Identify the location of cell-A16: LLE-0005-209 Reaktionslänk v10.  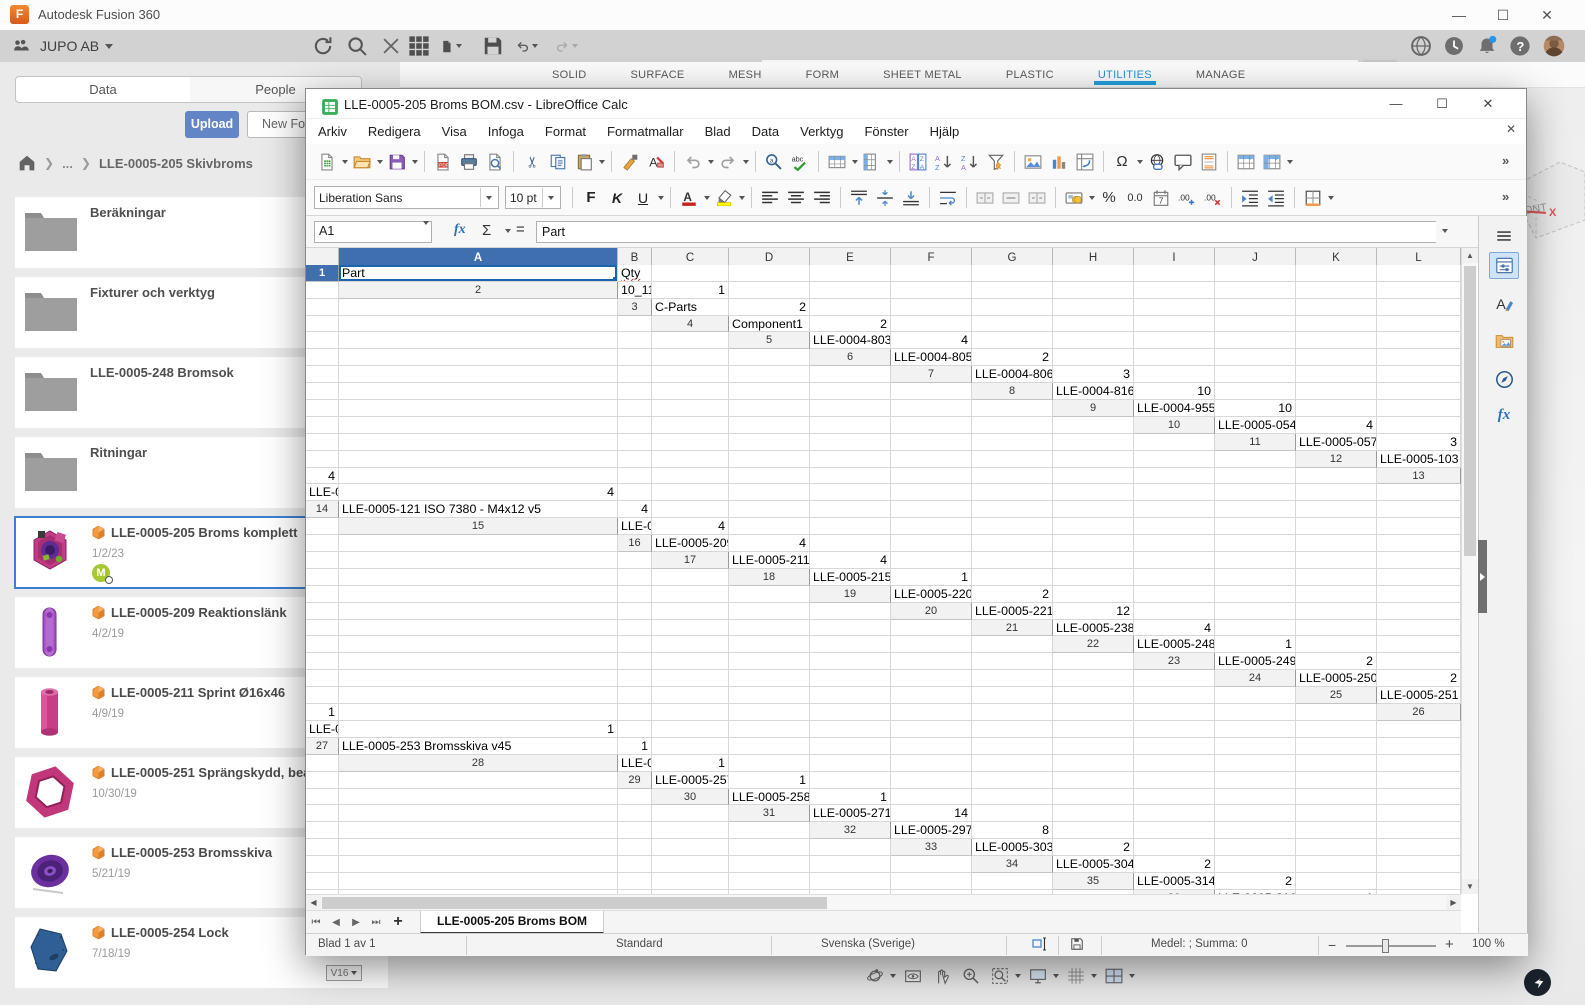
(690, 544).